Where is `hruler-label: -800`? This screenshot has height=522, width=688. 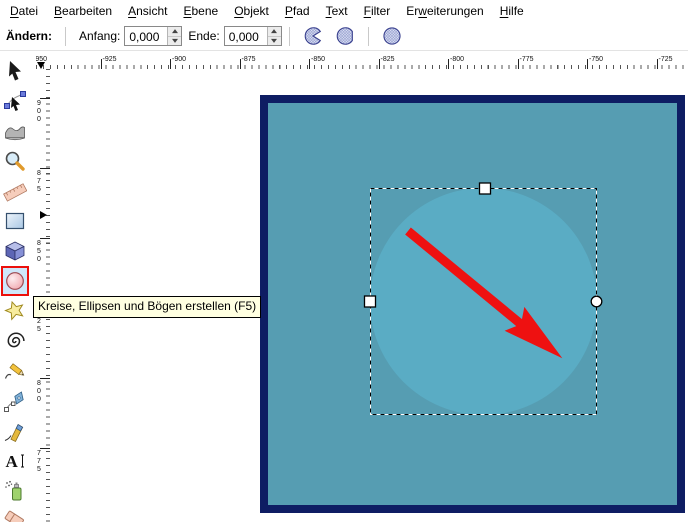
hruler-label: -800 is located at coordinates (457, 59).